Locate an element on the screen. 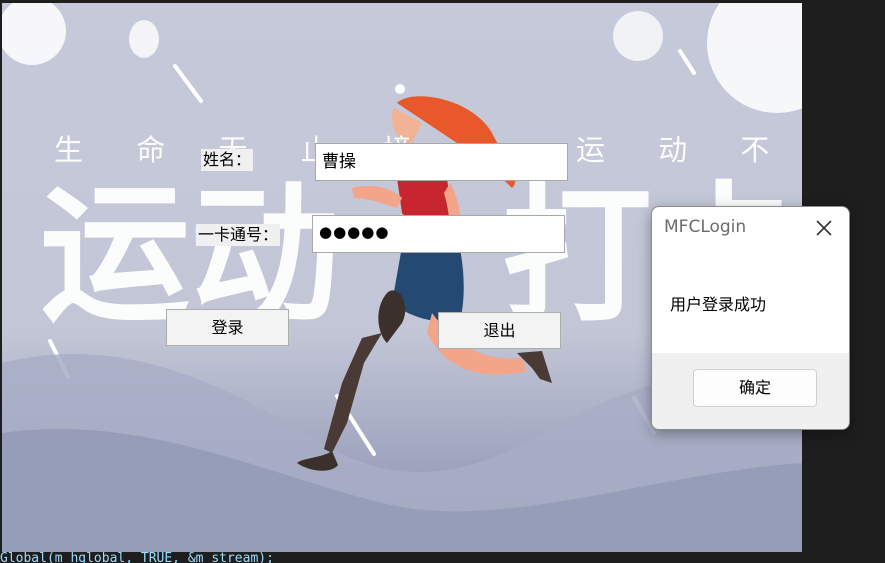 The image size is (885, 563). login-button: 登录 is located at coordinates (227, 327).